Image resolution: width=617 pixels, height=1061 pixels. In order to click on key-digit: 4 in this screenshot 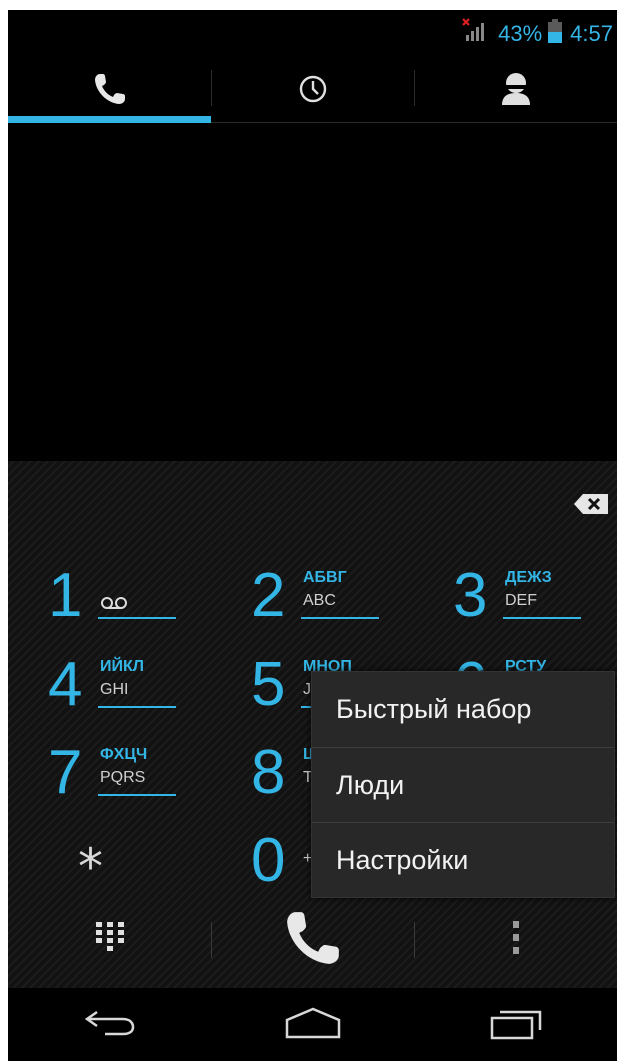, I will do `click(65, 684)`.